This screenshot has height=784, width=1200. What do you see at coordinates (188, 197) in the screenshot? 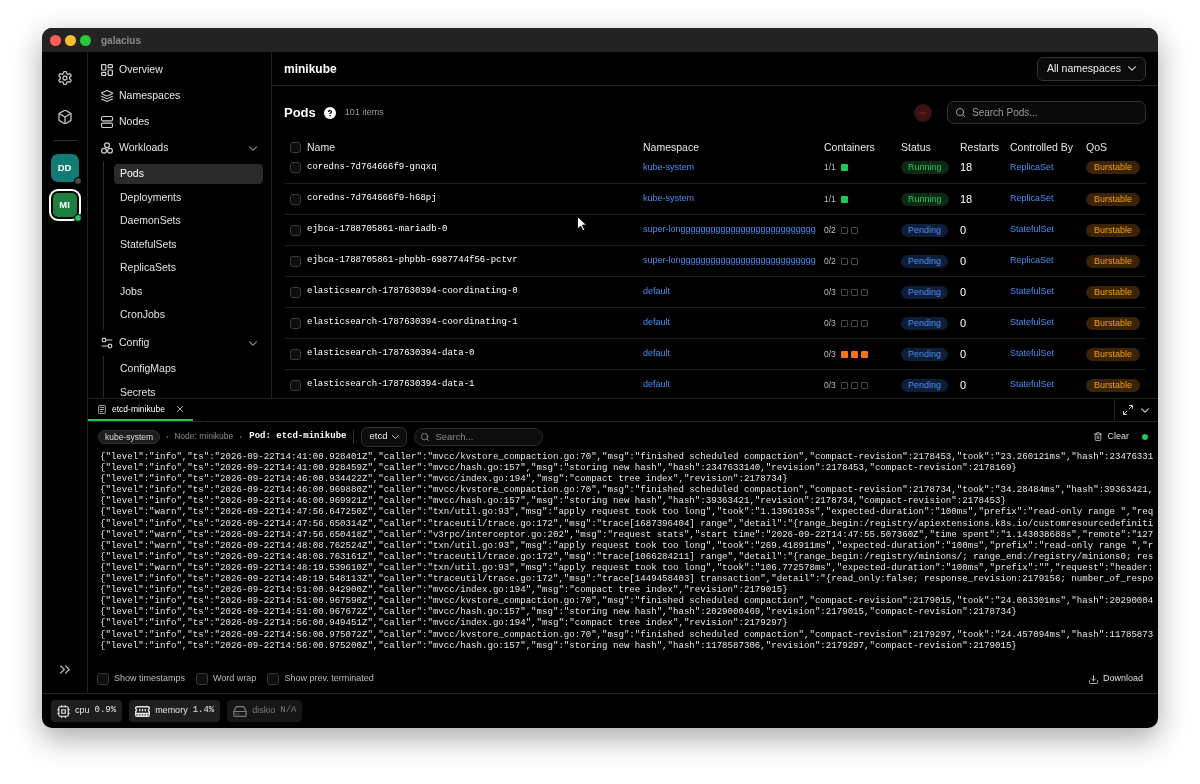
I see `nav-item: Deployments` at bounding box center [188, 197].